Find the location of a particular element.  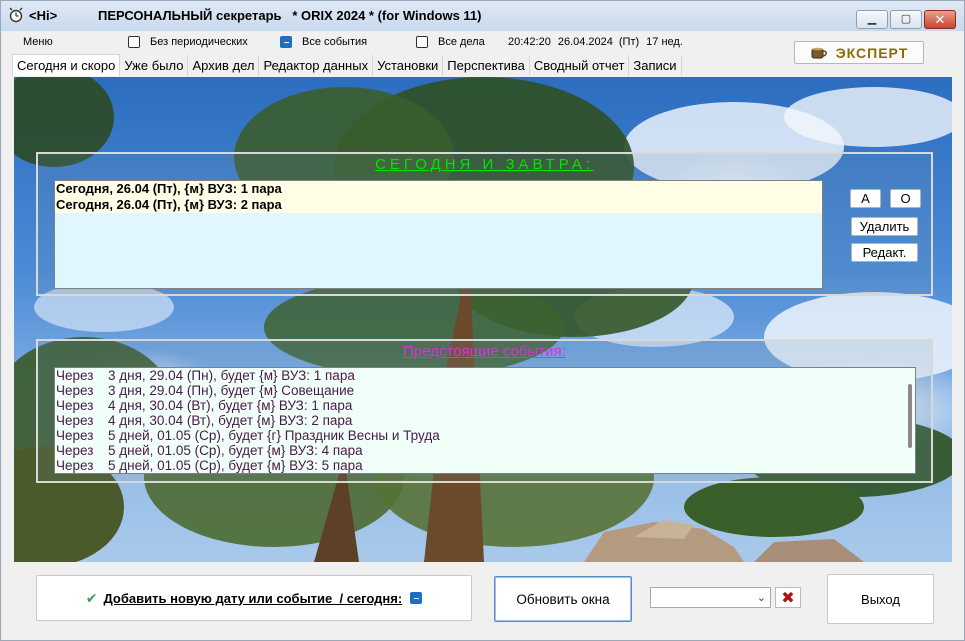

delete-button-label: Удалить is located at coordinates (884, 226).